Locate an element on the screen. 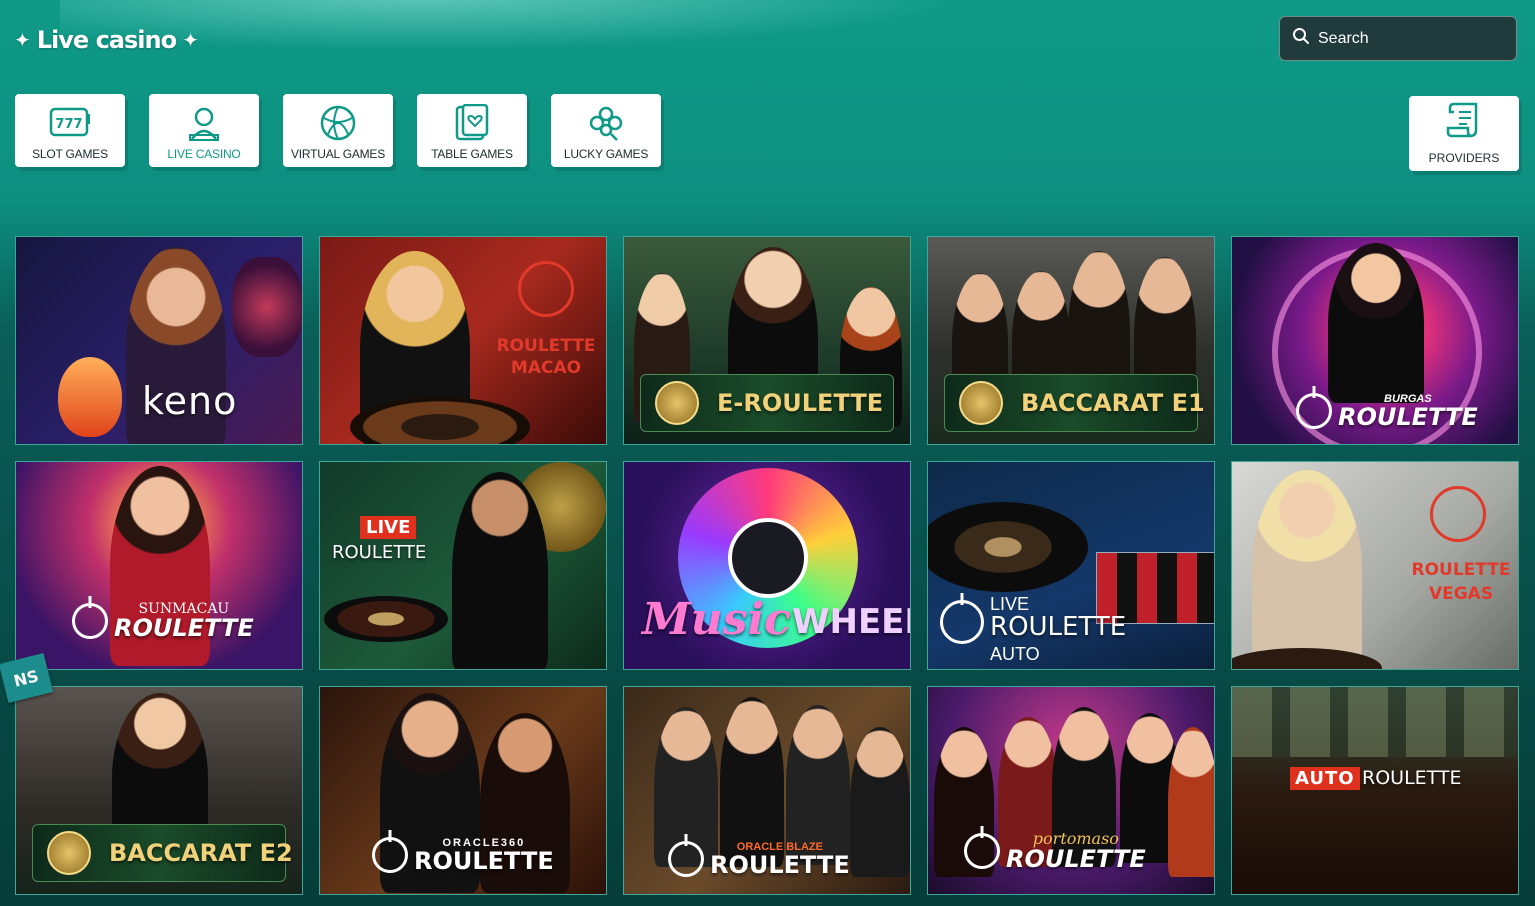 Image resolution: width=1535 pixels, height=906 pixels. game-title: E-ROULETTE is located at coordinates (800, 403).